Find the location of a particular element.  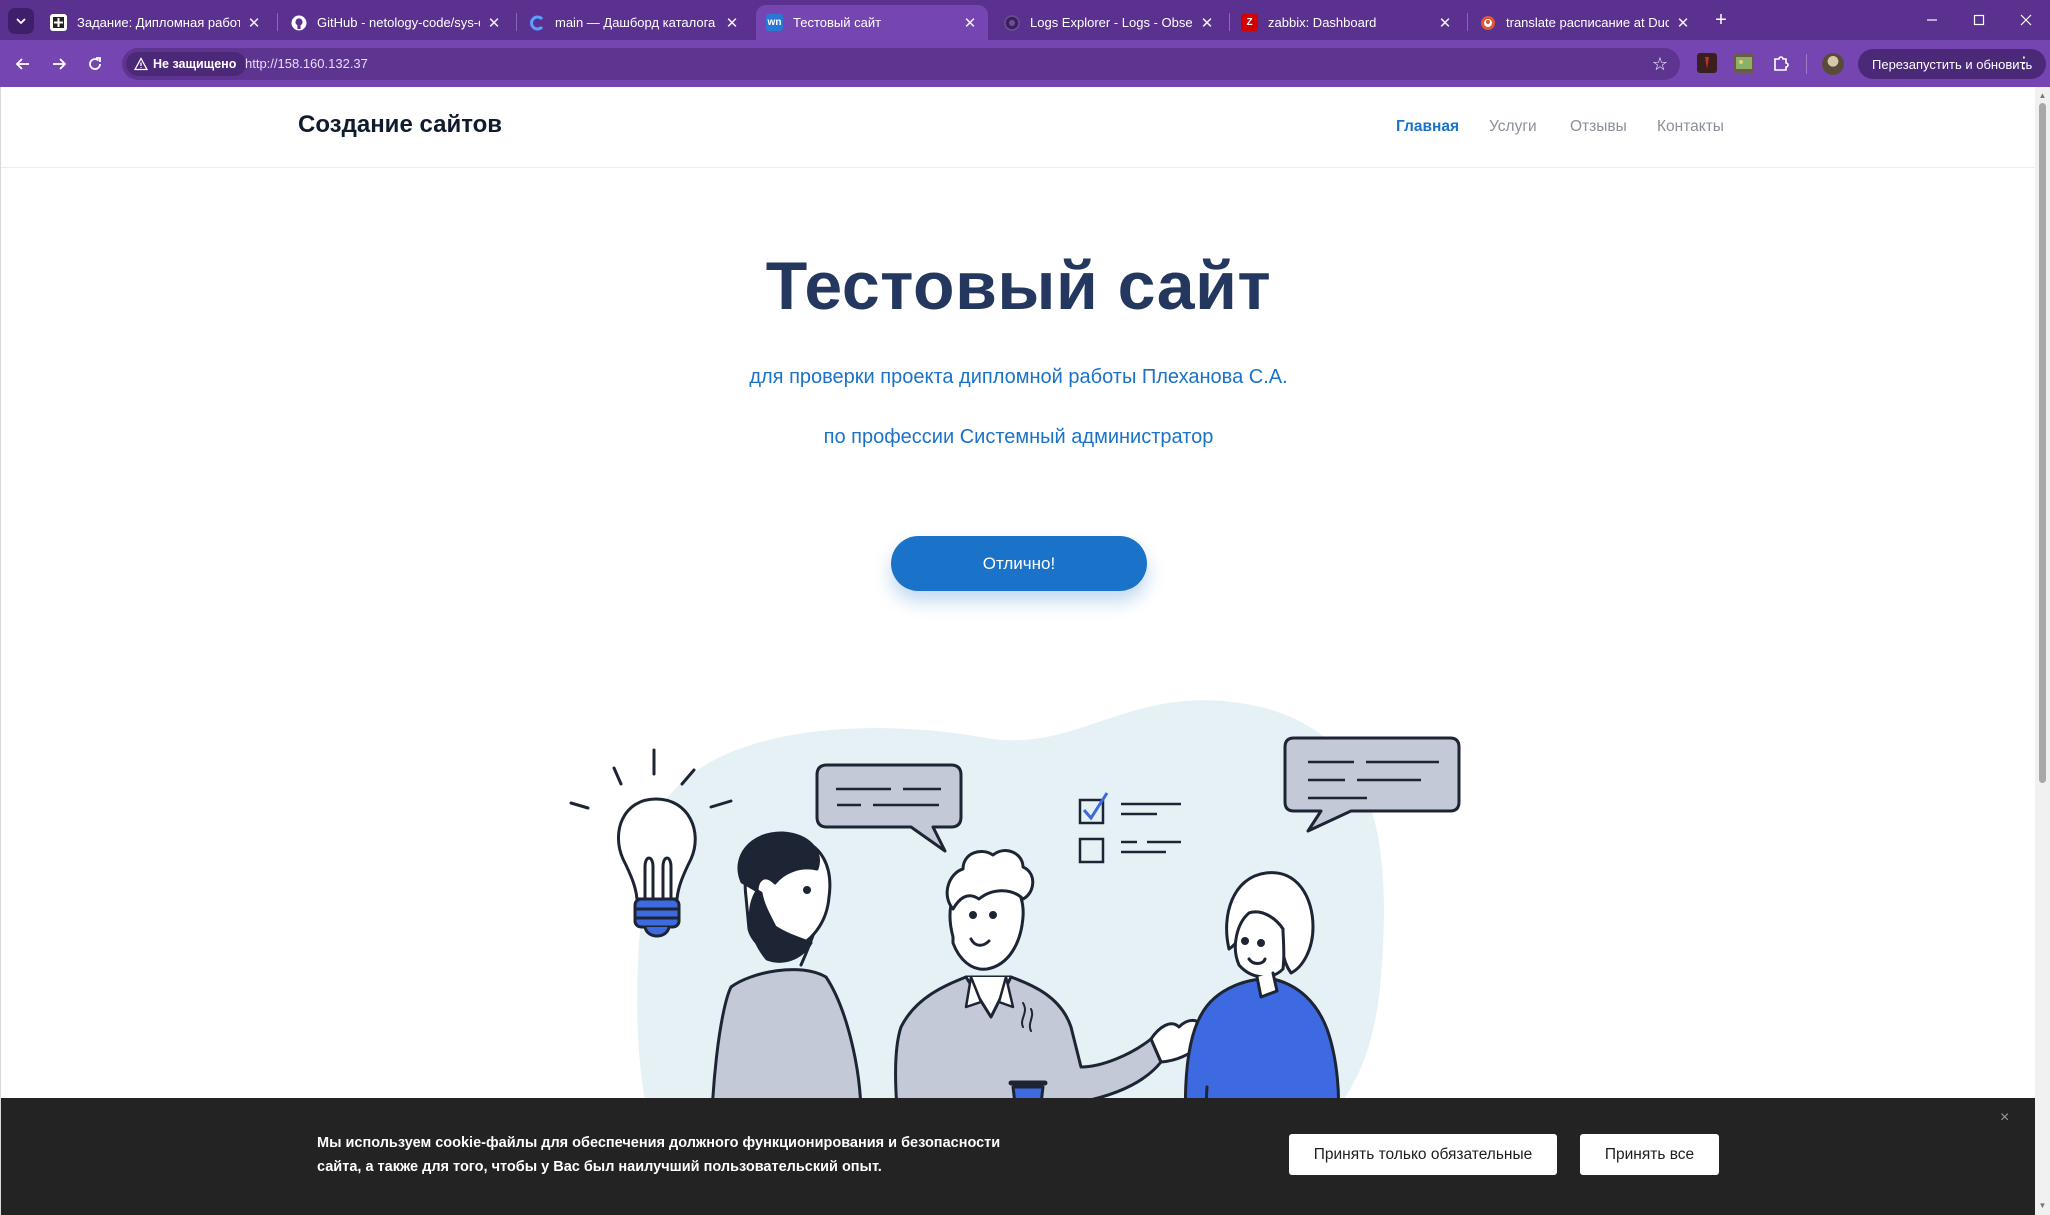

maximize-icon is located at coordinates (1979, 20).